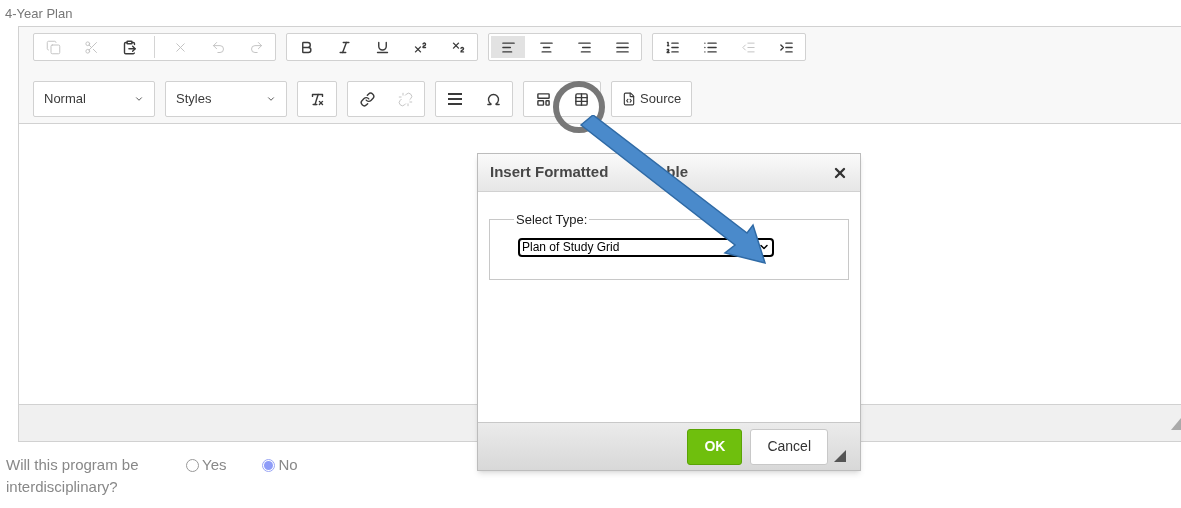 Image resolution: width=1181 pixels, height=508 pixels. What do you see at coordinates (455, 99) in the screenshot?
I see `horizontal-rule-icon` at bounding box center [455, 99].